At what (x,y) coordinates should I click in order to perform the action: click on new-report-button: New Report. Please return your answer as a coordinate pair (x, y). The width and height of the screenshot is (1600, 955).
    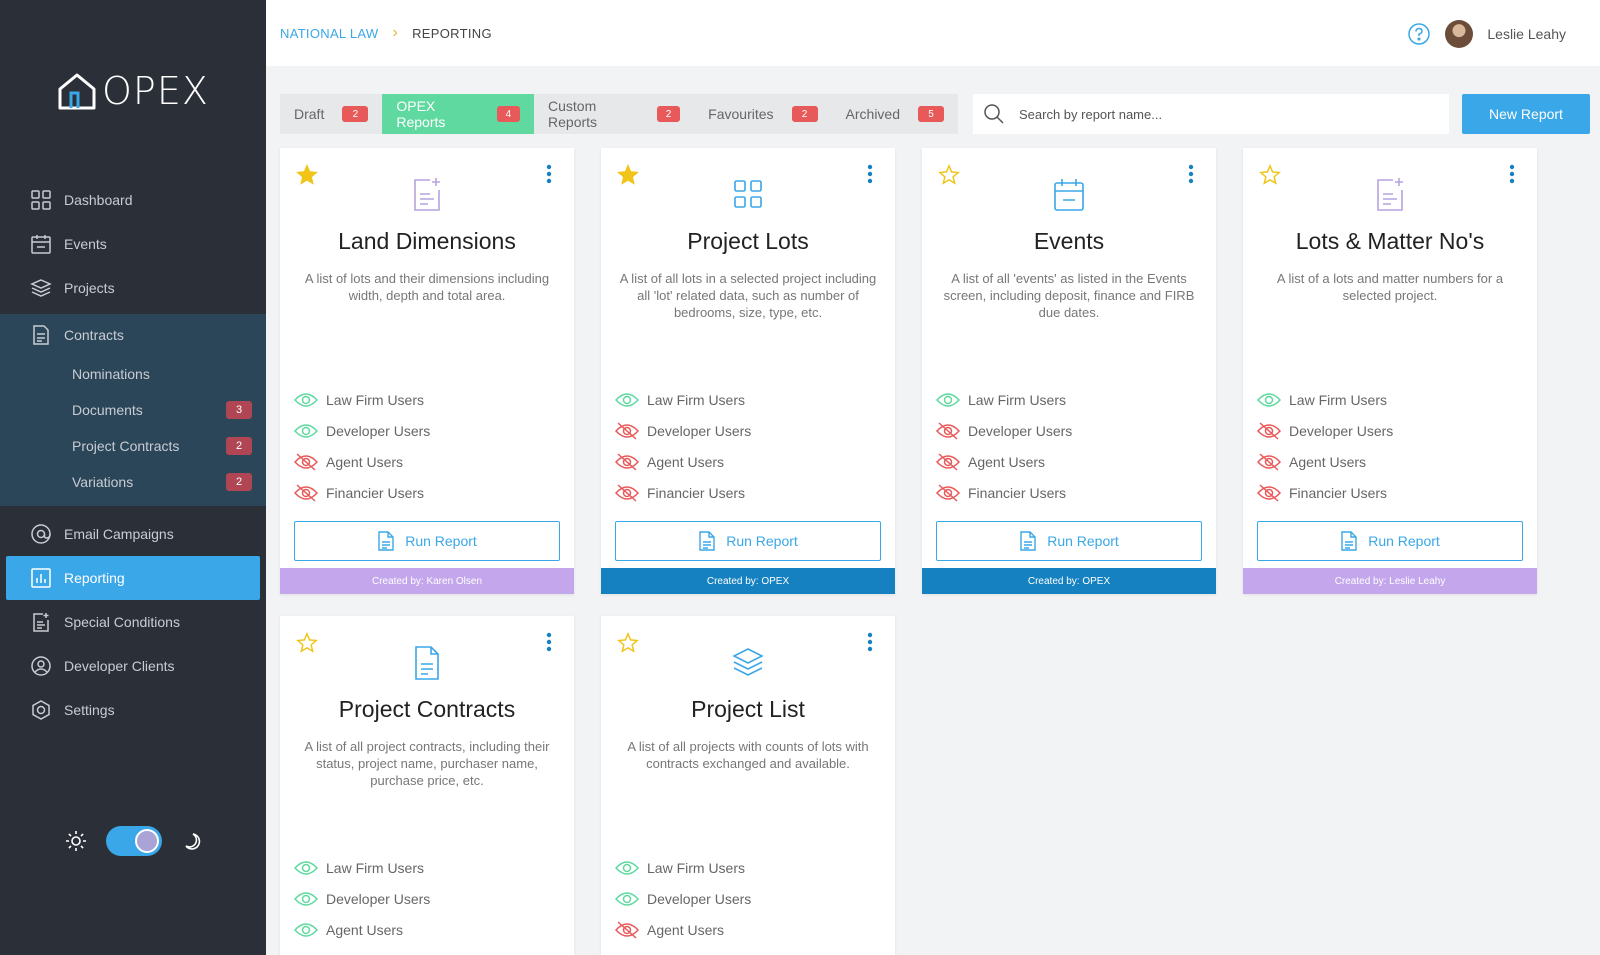
    Looking at the image, I should click on (1526, 114).